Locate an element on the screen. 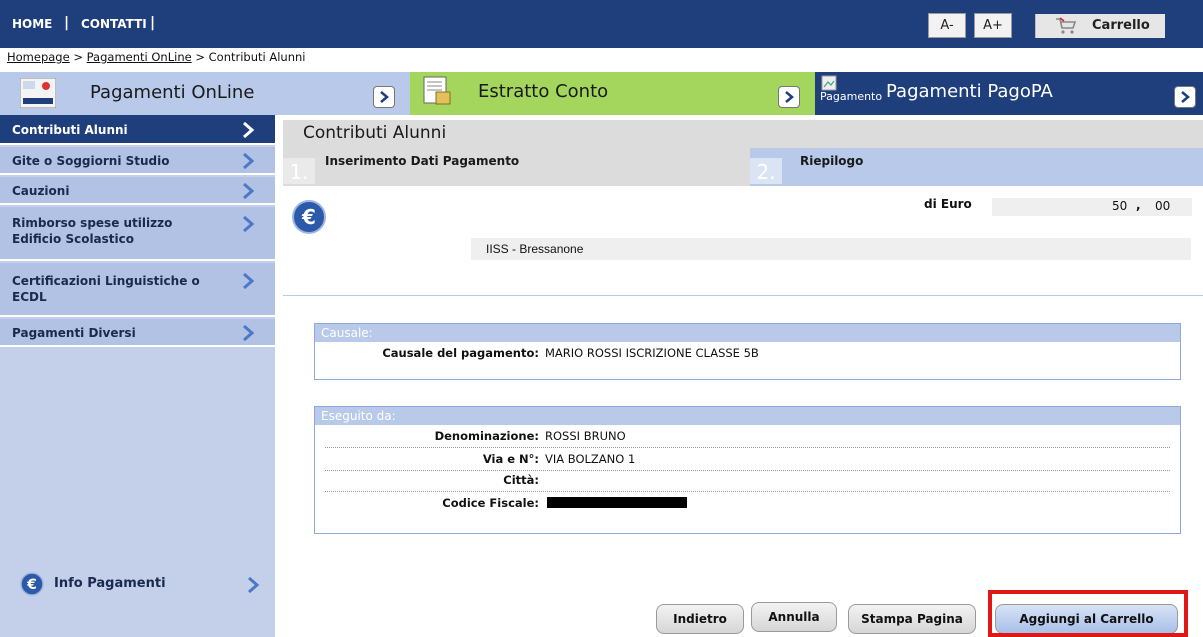 The height and width of the screenshot is (637, 1203). amount-label: di Euro is located at coordinates (948, 204).